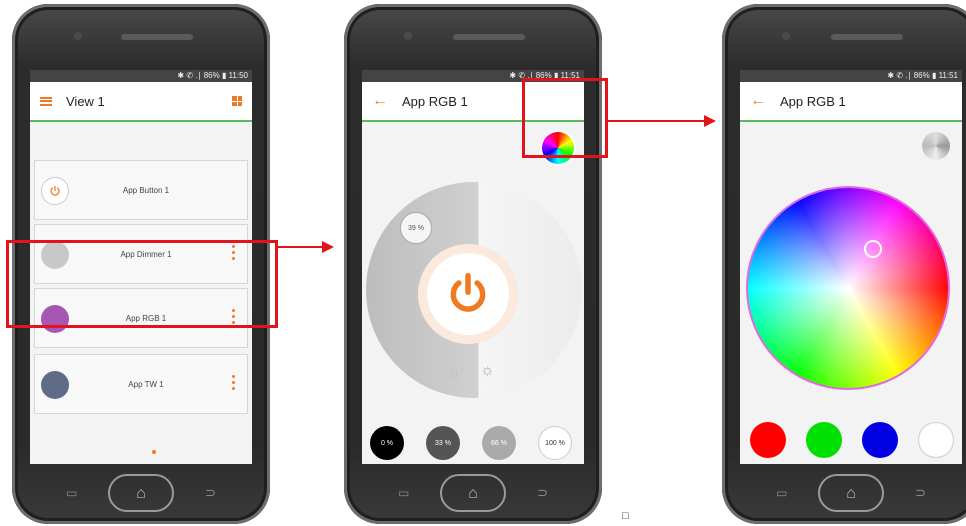 This screenshot has width=966, height=526. Describe the element at coordinates (487, 370) in the screenshot. I see `brightness-high-icon: ☼` at that location.